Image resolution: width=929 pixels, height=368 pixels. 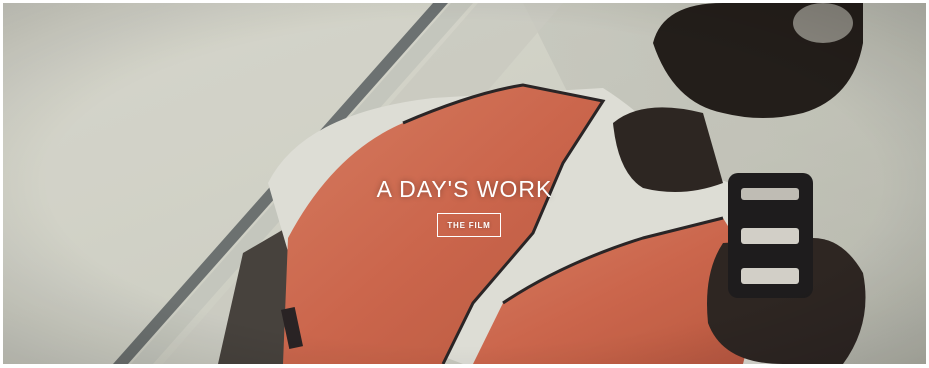 What do you see at coordinates (469, 225) in the screenshot?
I see `the-film-button: THE FILM` at bounding box center [469, 225].